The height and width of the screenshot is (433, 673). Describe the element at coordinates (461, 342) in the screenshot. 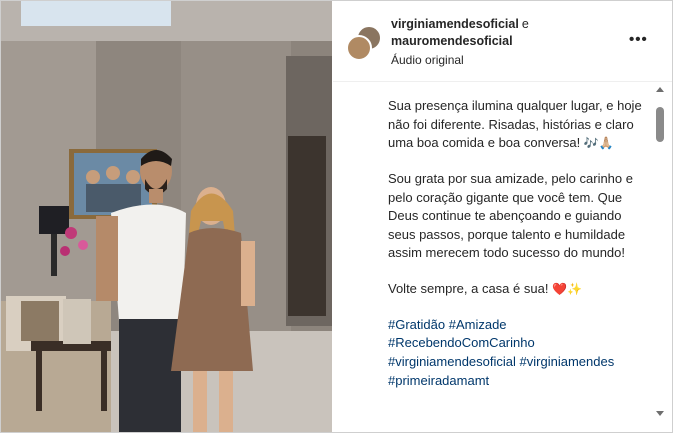

I see `hashtag-link: #RecebendoComCarinho` at that location.